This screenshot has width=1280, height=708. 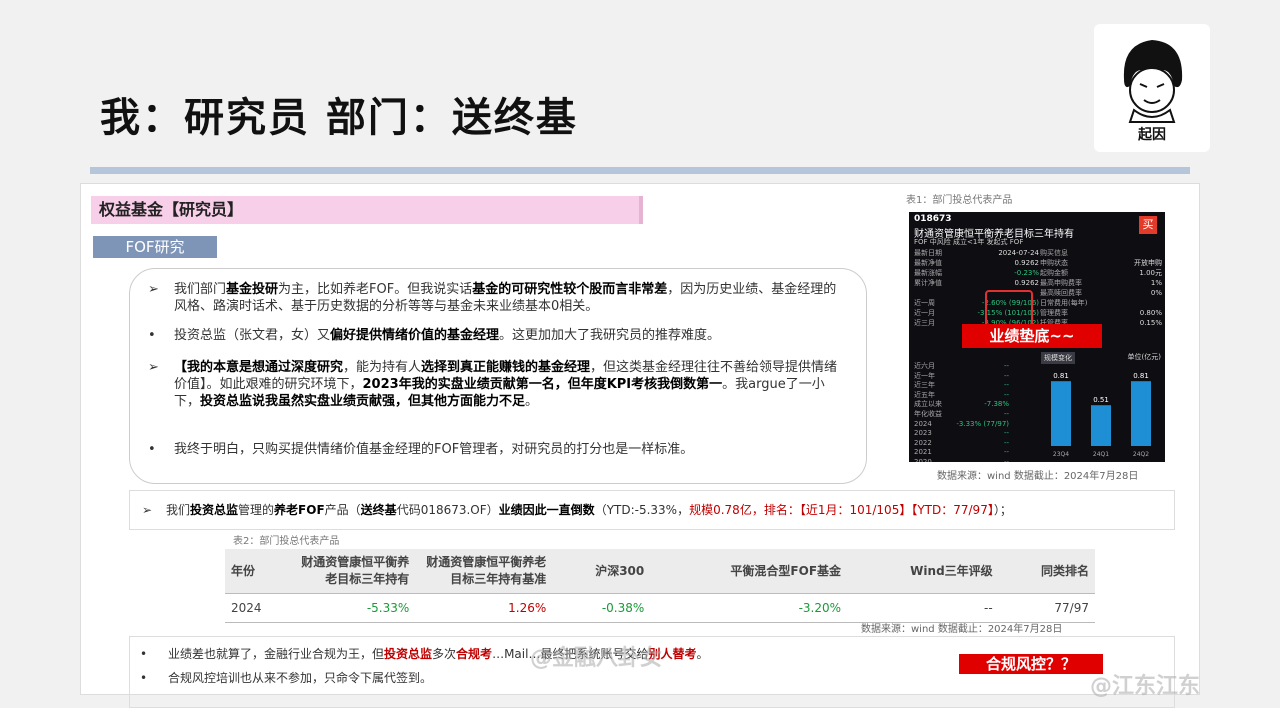 I want to click on section-header: 权益基金【研究员】, so click(x=367, y=210).